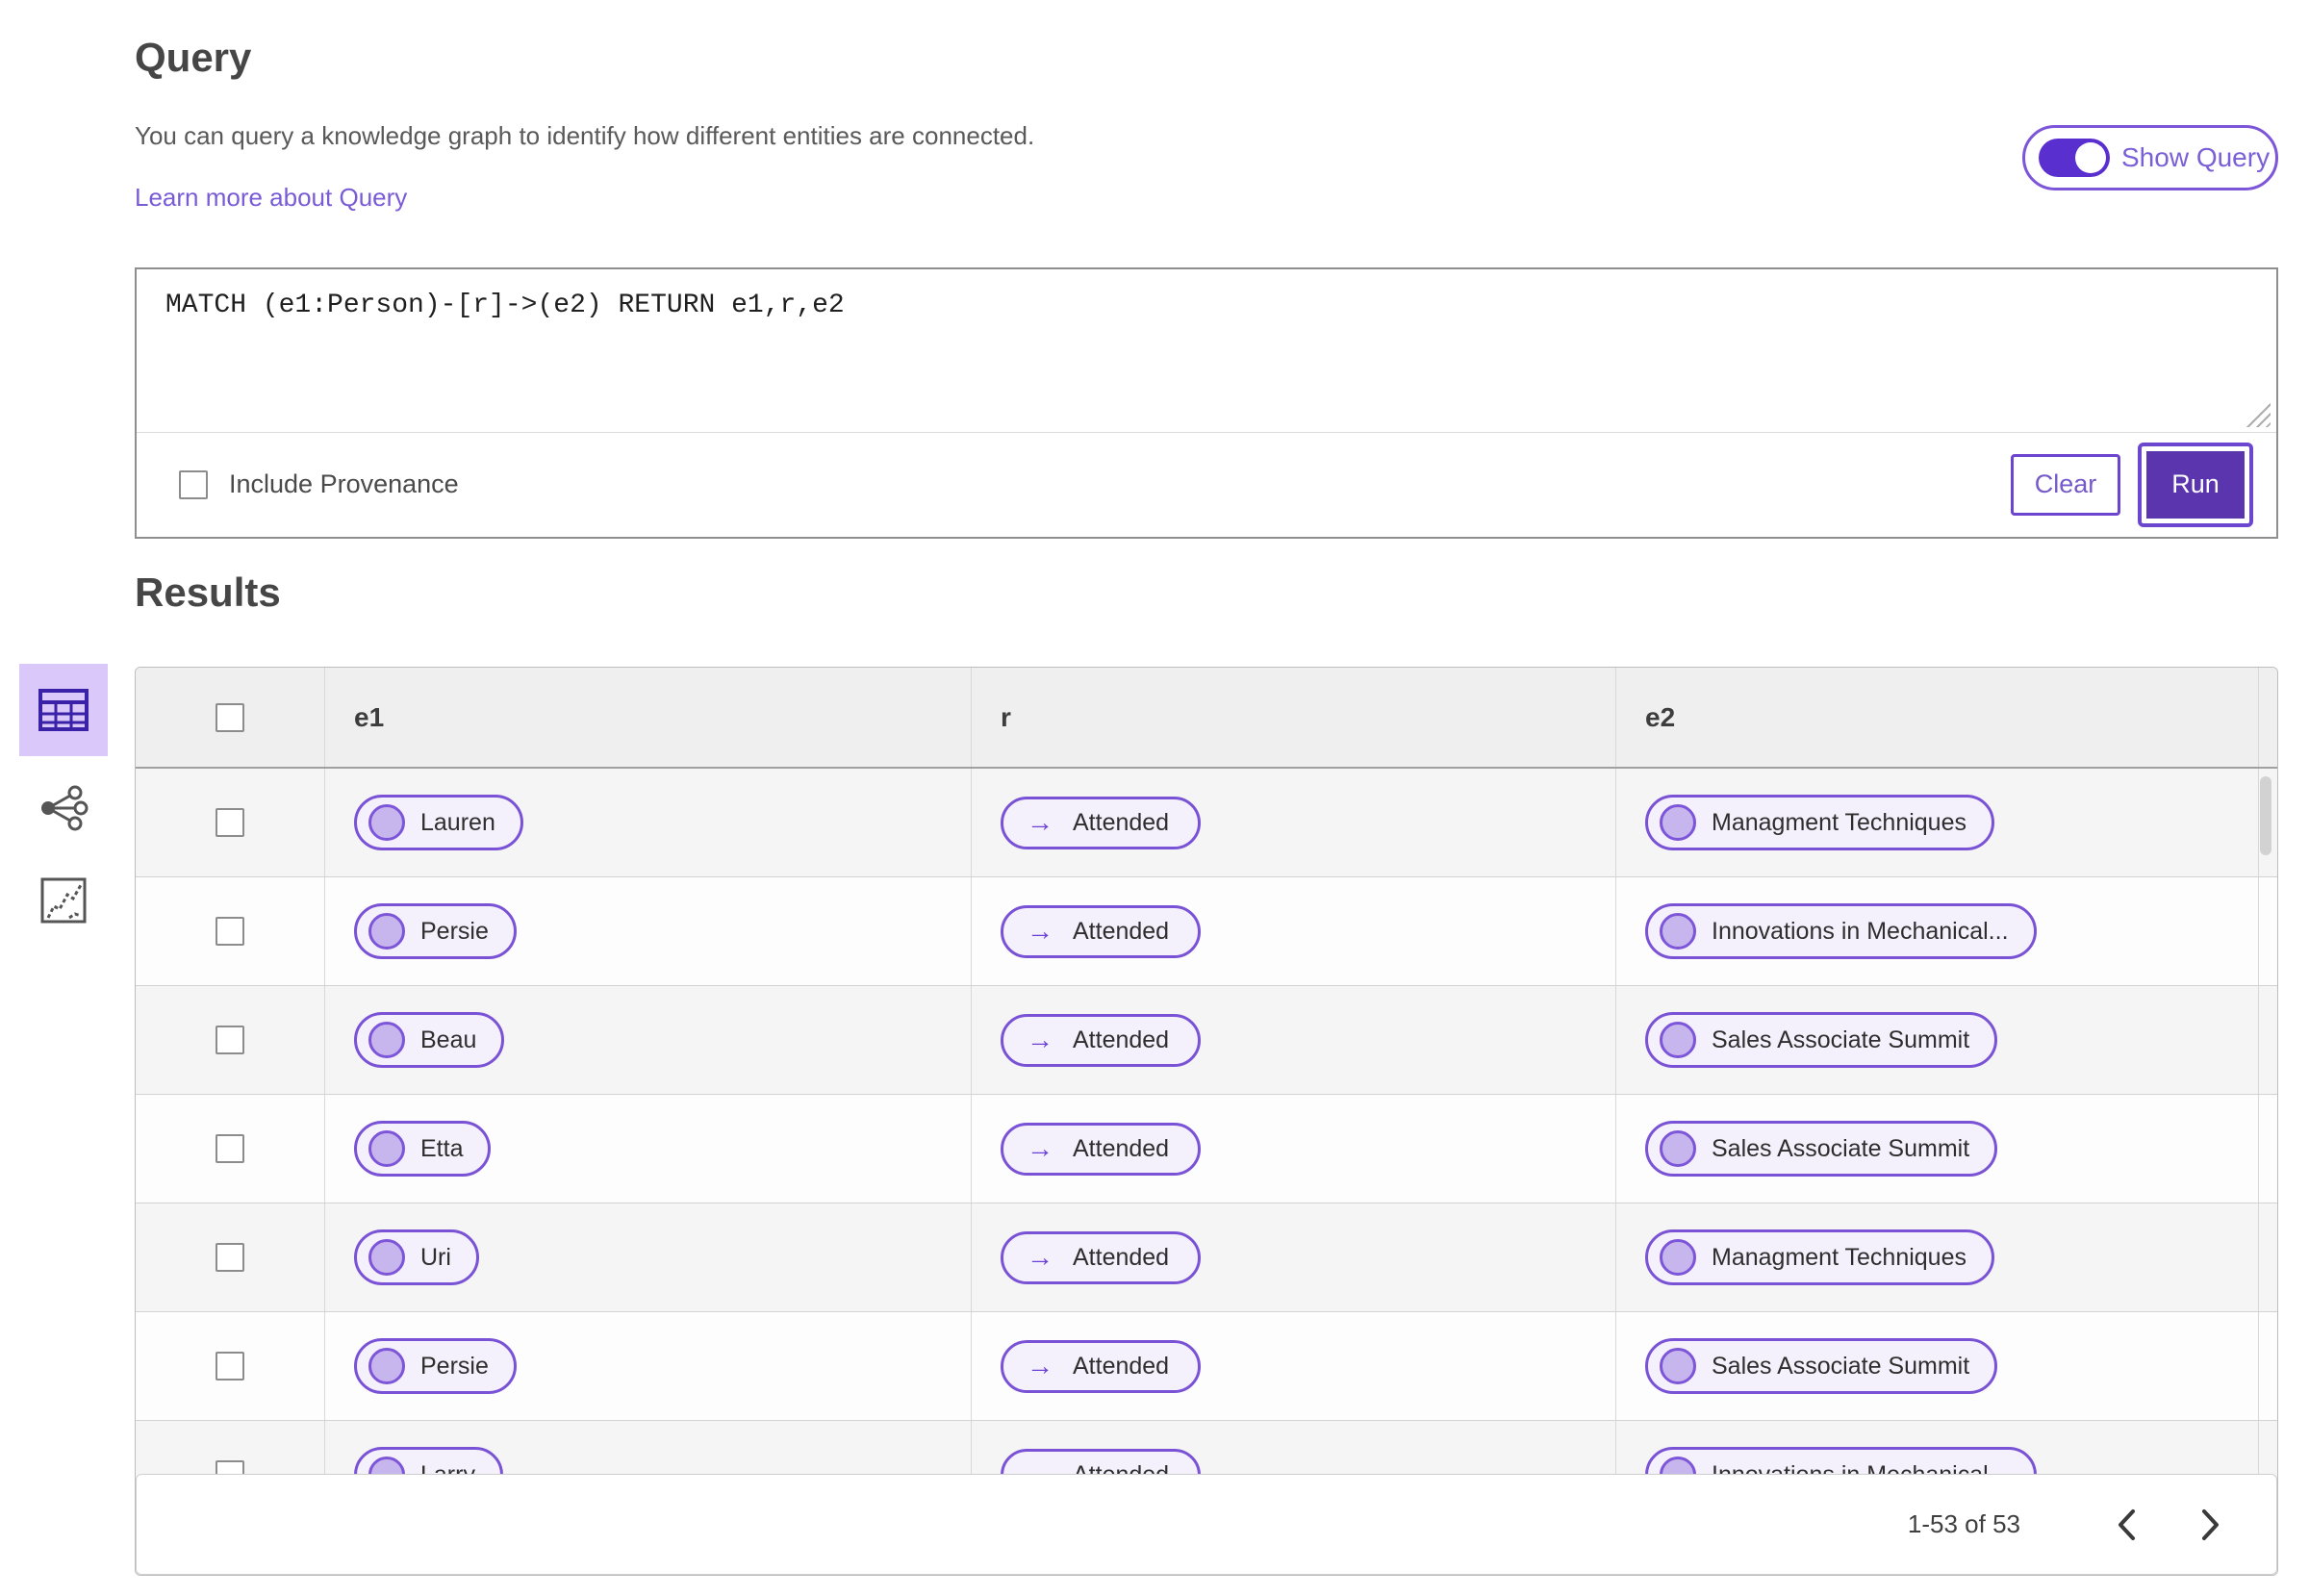 This screenshot has width=2309, height=1596. Describe the element at coordinates (2126, 1525) in the screenshot. I see `chevron-left-icon` at that location.